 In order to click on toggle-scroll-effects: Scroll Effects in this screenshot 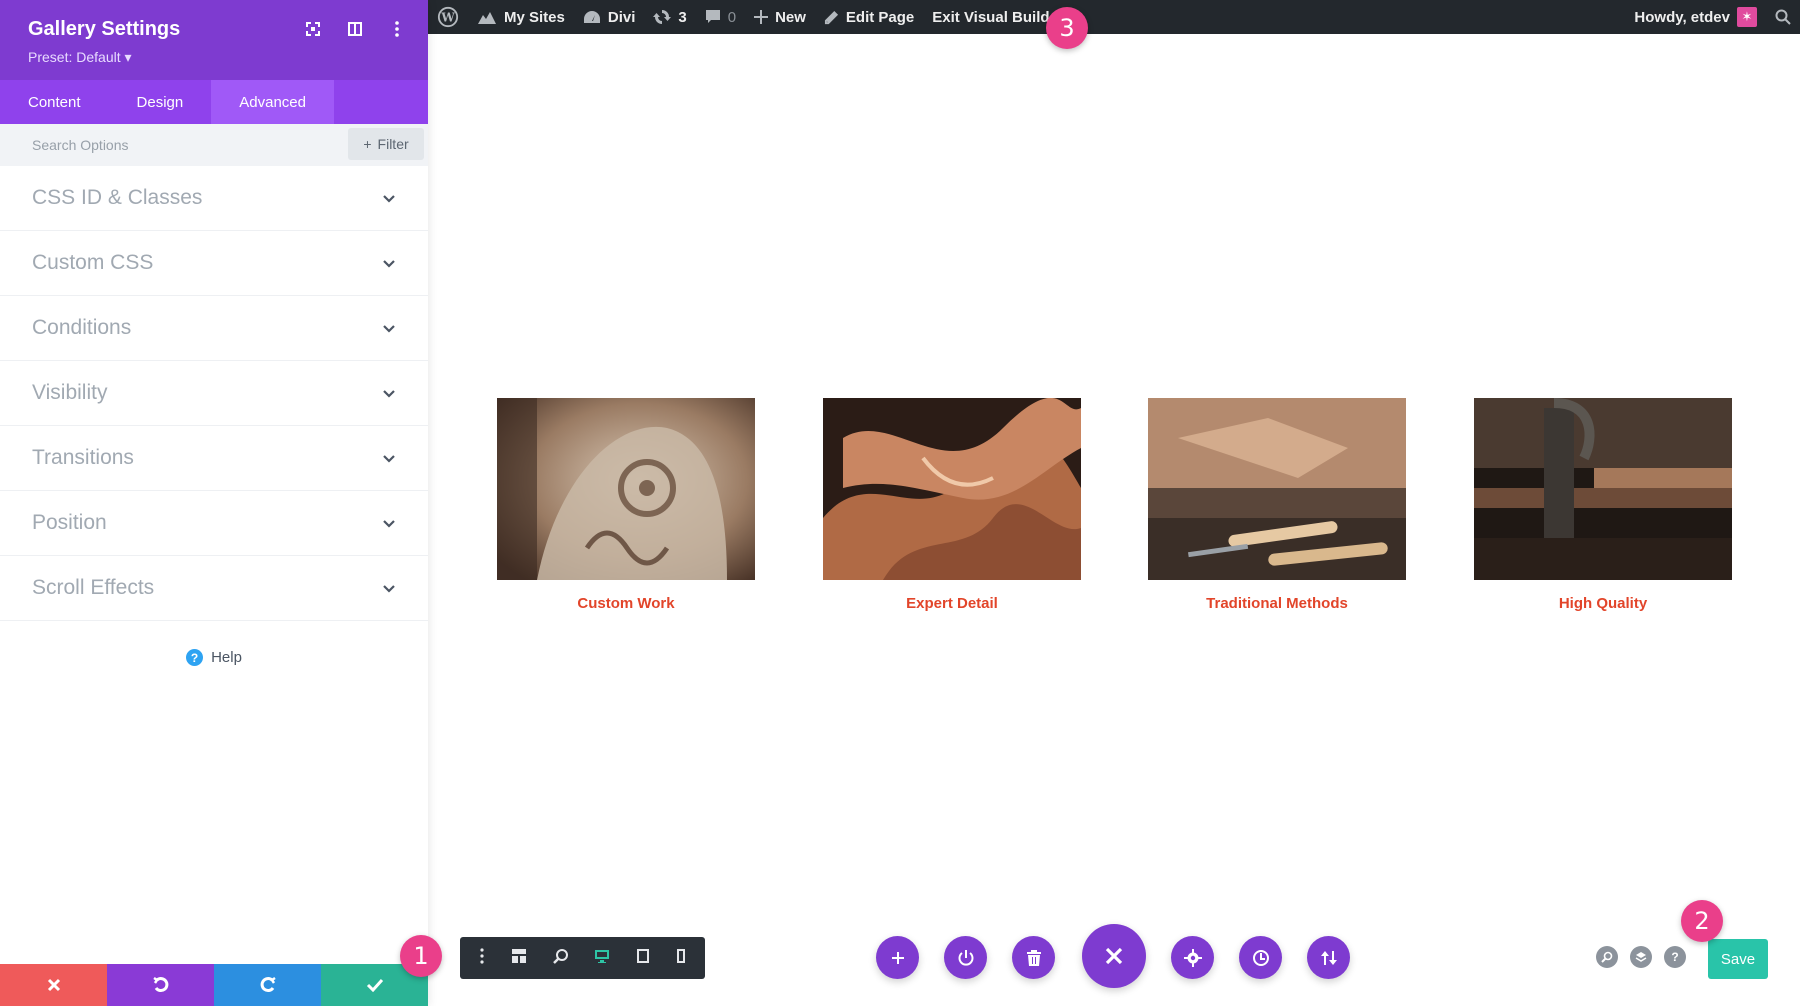, I will do `click(214, 588)`.